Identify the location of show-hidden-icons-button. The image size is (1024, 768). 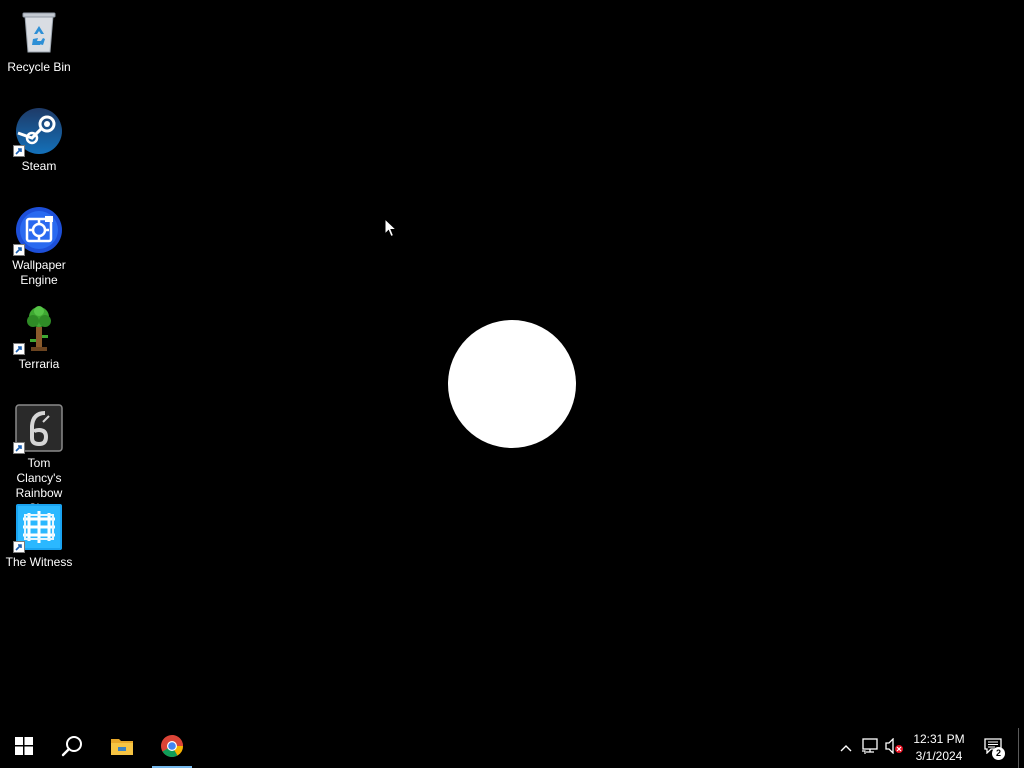
(846, 748).